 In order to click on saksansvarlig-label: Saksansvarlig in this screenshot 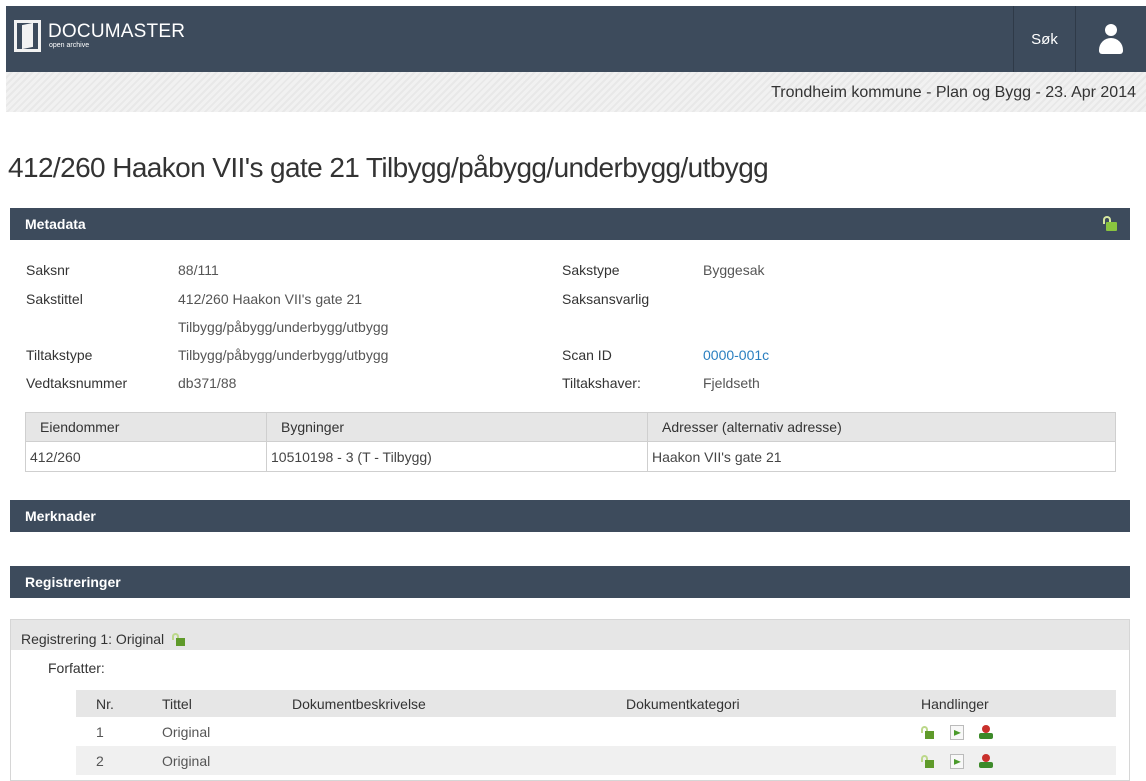, I will do `click(606, 299)`.